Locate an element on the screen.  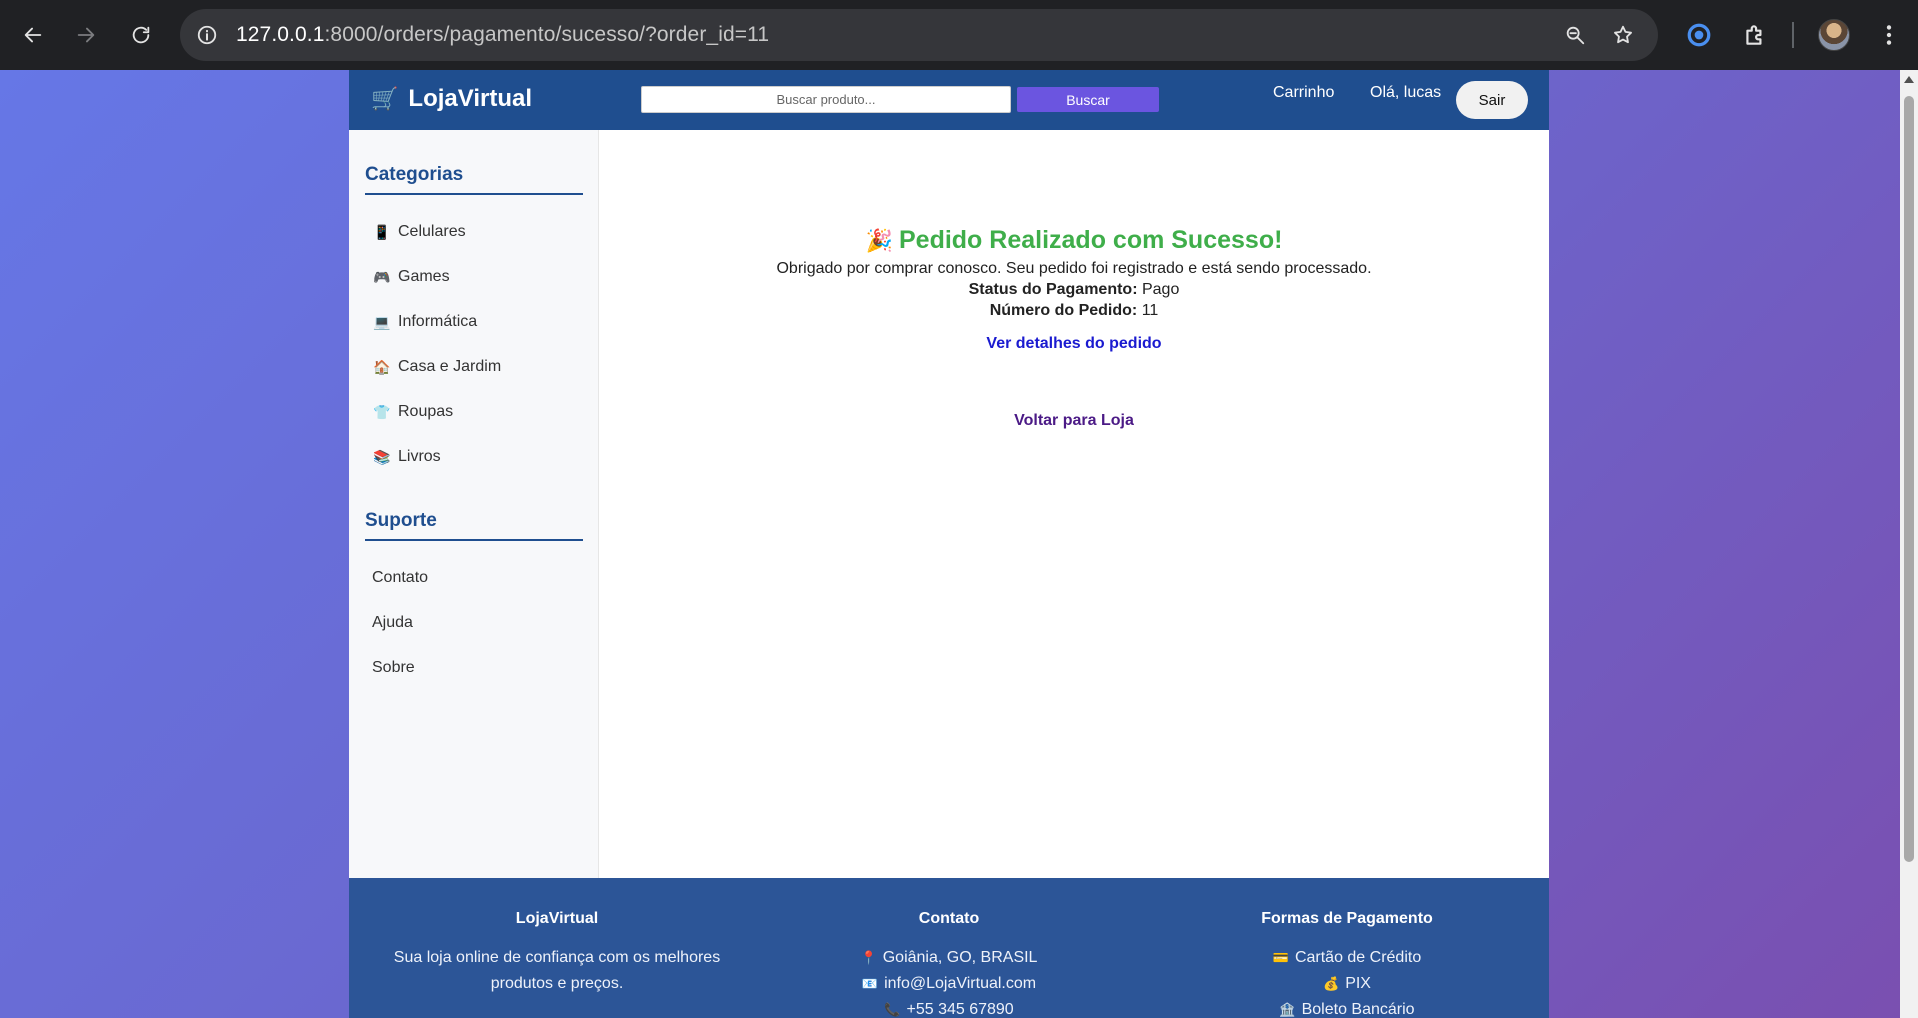
footer-about-title: LojaVirtual is located at coordinates (557, 918).